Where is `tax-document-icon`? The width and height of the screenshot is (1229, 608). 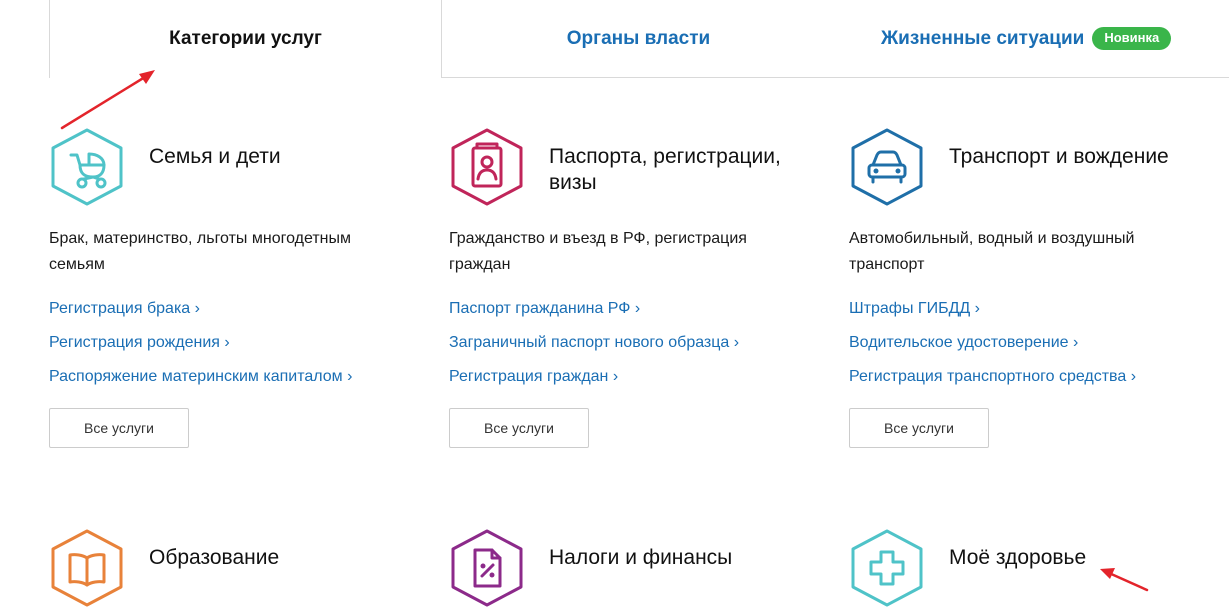
tax-document-icon is located at coordinates (487, 568).